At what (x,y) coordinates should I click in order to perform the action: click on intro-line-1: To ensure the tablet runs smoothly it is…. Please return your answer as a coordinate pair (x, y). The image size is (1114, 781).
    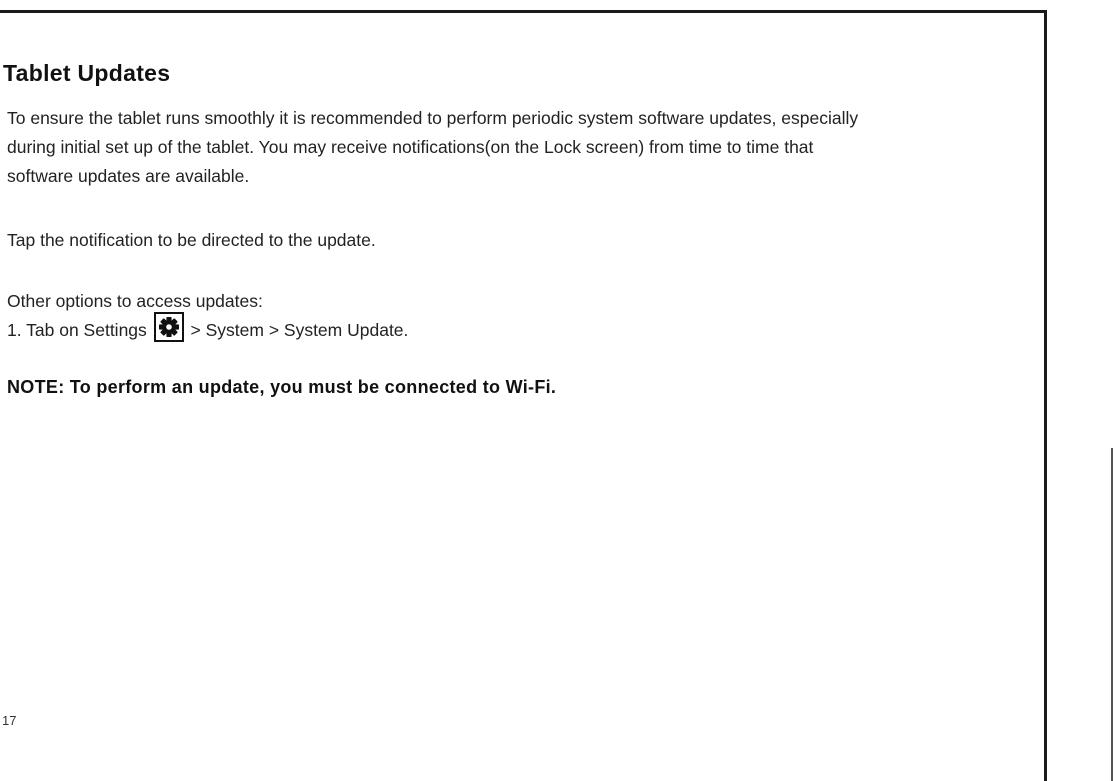
    Looking at the image, I should click on (433, 118).